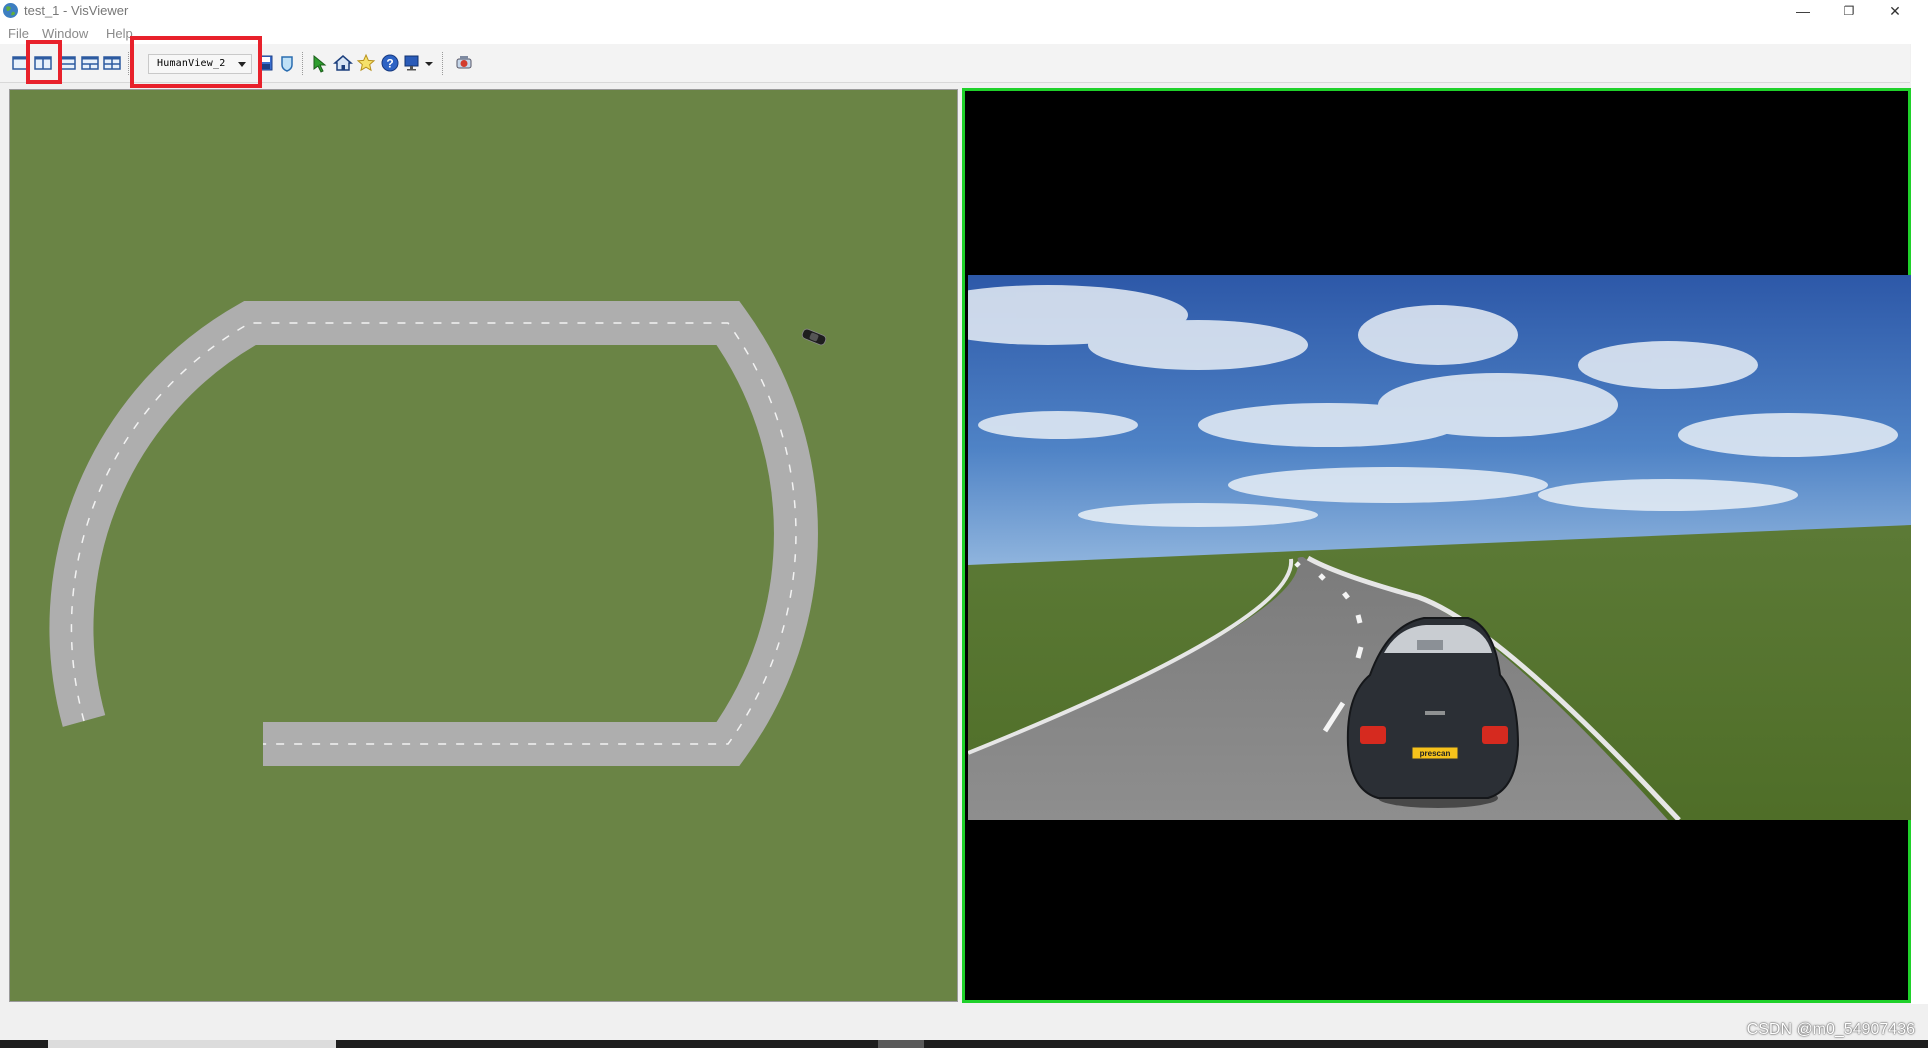 The height and width of the screenshot is (1048, 1928). I want to click on menu-window: Window, so click(65, 33).